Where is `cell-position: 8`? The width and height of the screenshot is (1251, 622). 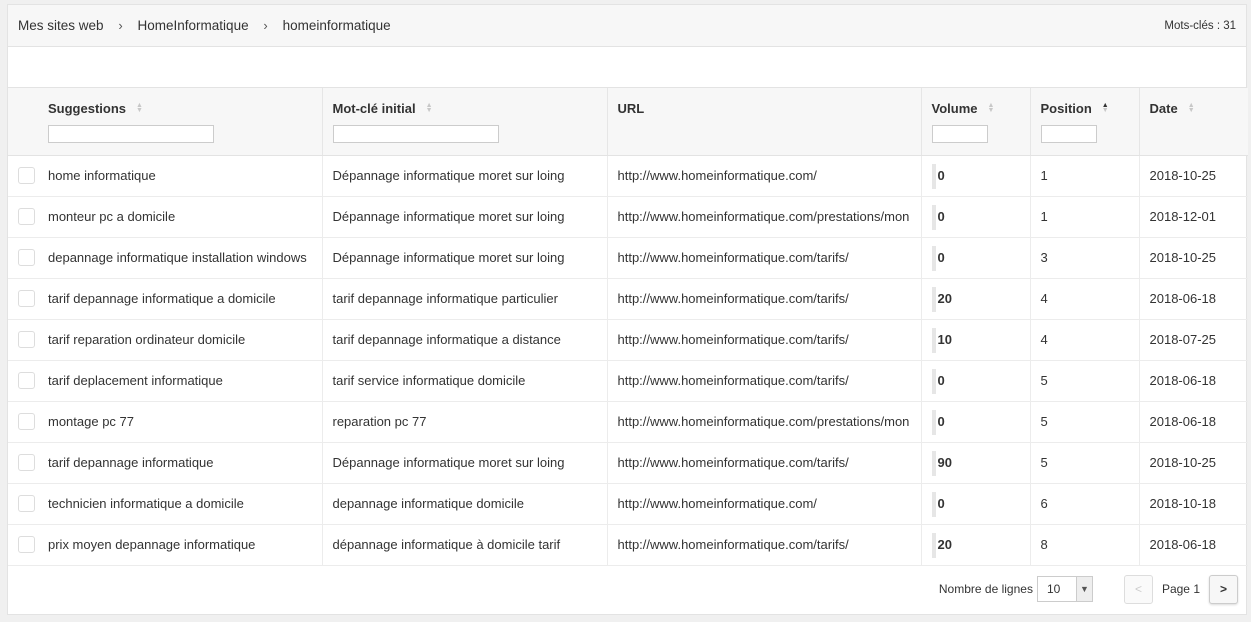 cell-position: 8 is located at coordinates (1085, 545).